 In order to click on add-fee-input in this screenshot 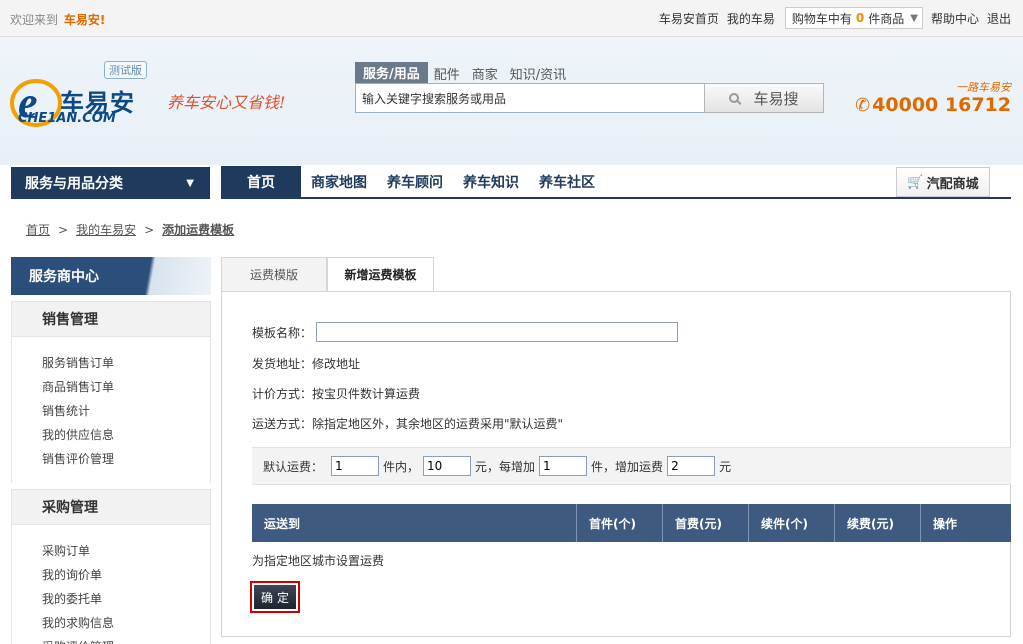, I will do `click(691, 466)`.